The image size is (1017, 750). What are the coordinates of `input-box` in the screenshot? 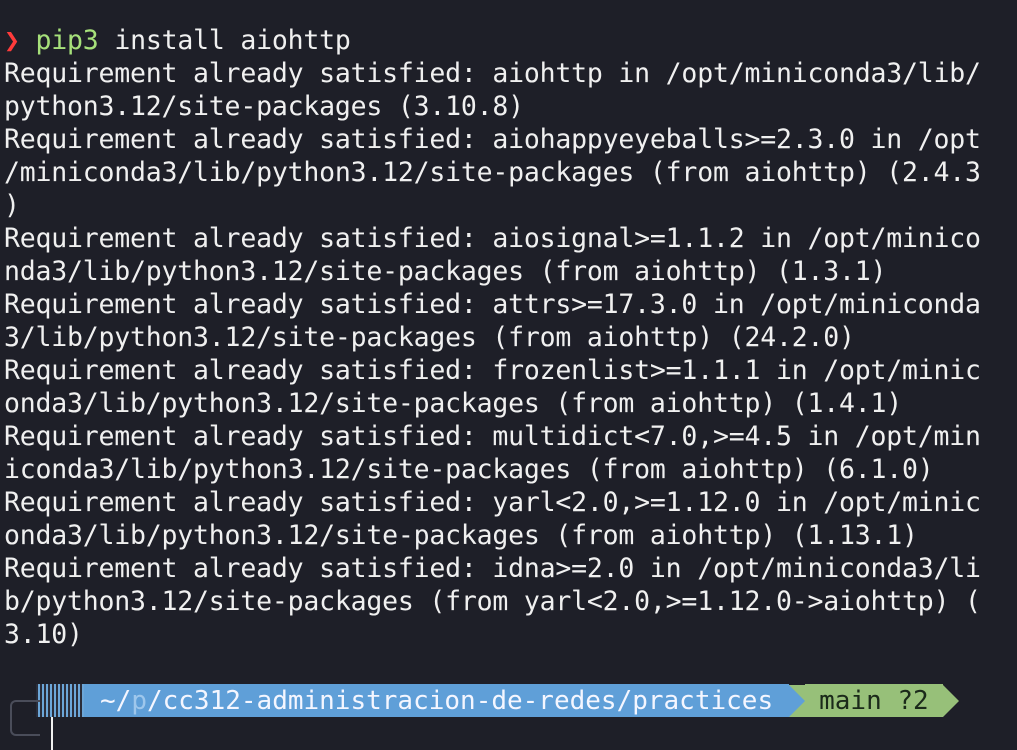 It's located at (25, 718).